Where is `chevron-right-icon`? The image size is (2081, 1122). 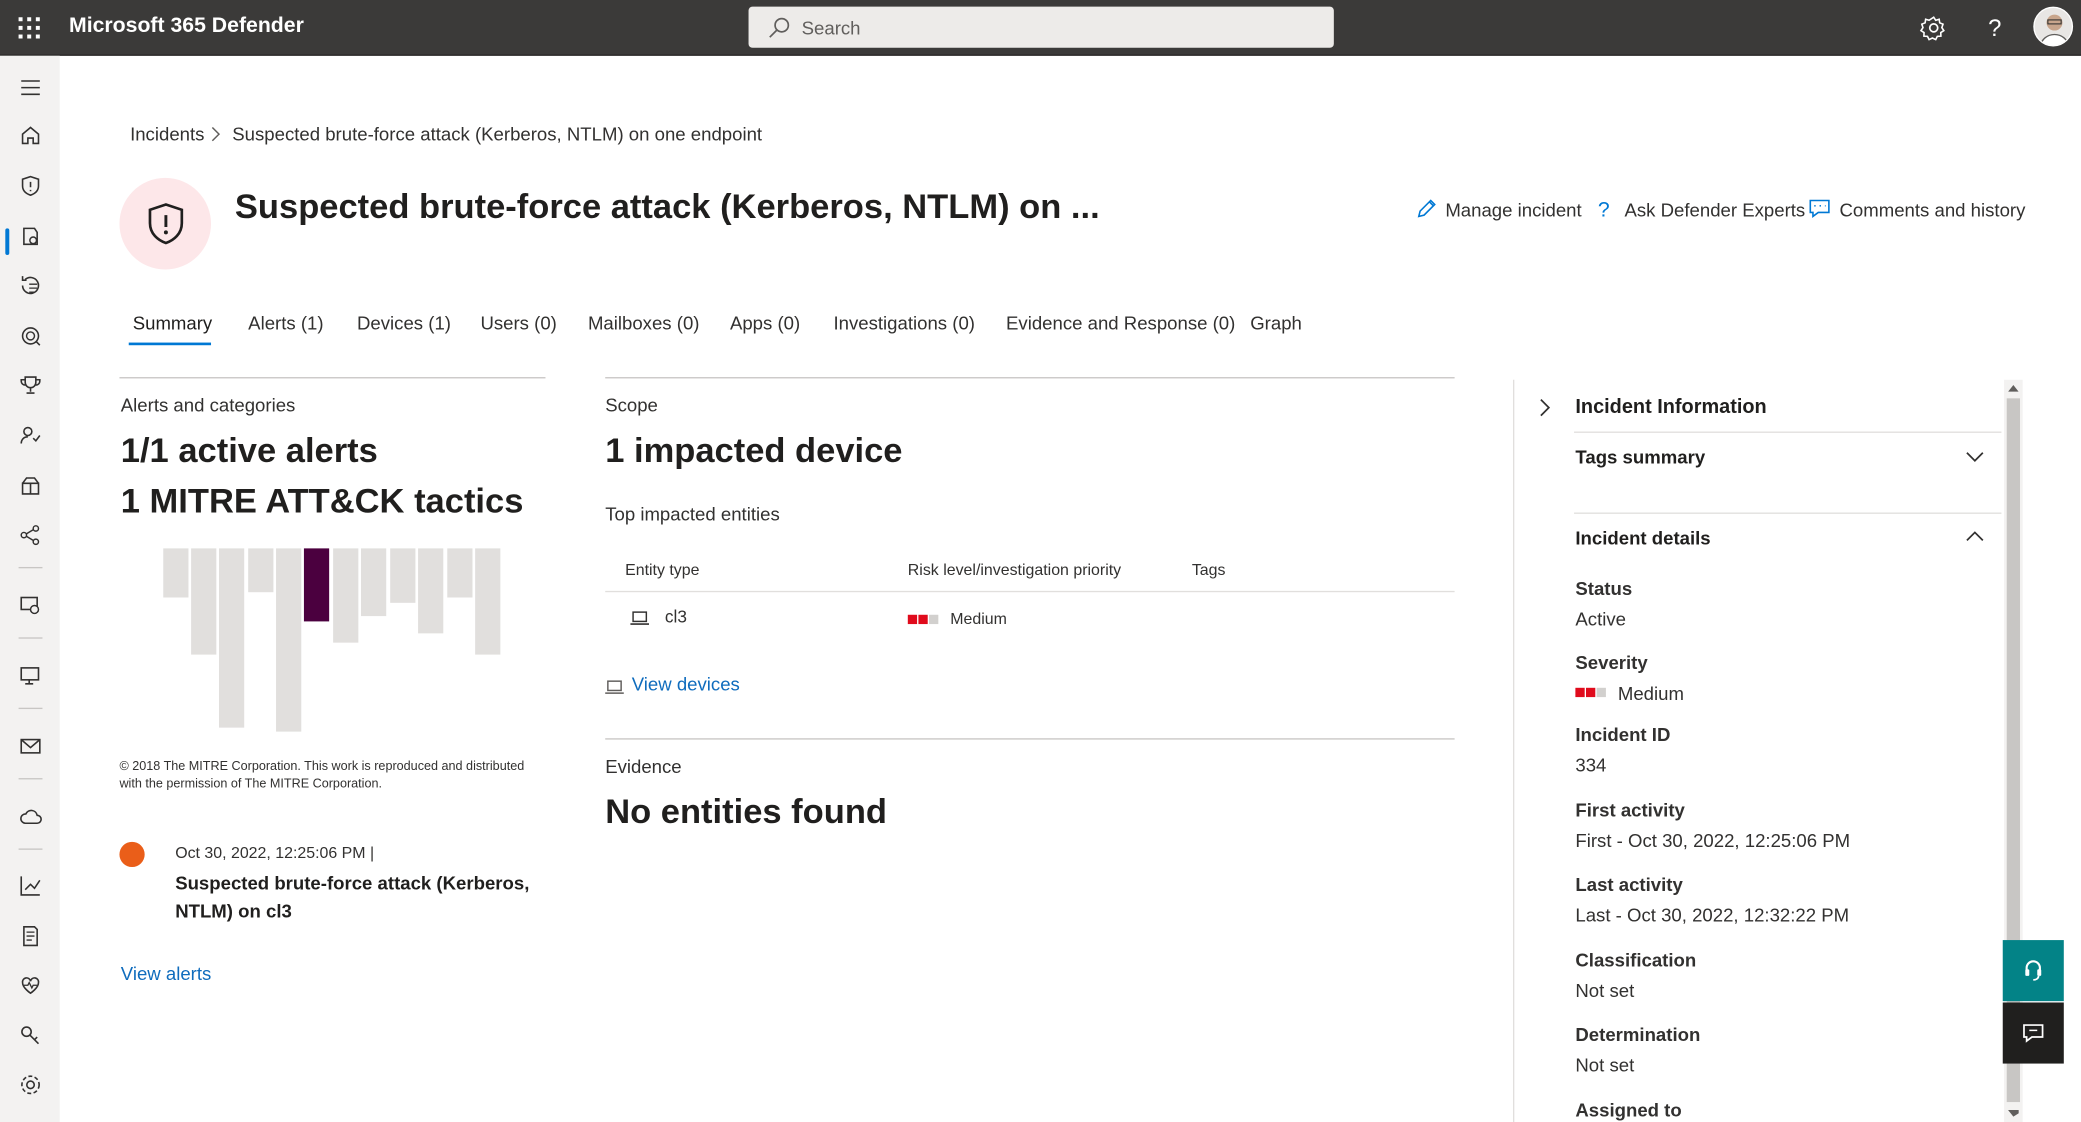
chevron-right-icon is located at coordinates (1545, 407).